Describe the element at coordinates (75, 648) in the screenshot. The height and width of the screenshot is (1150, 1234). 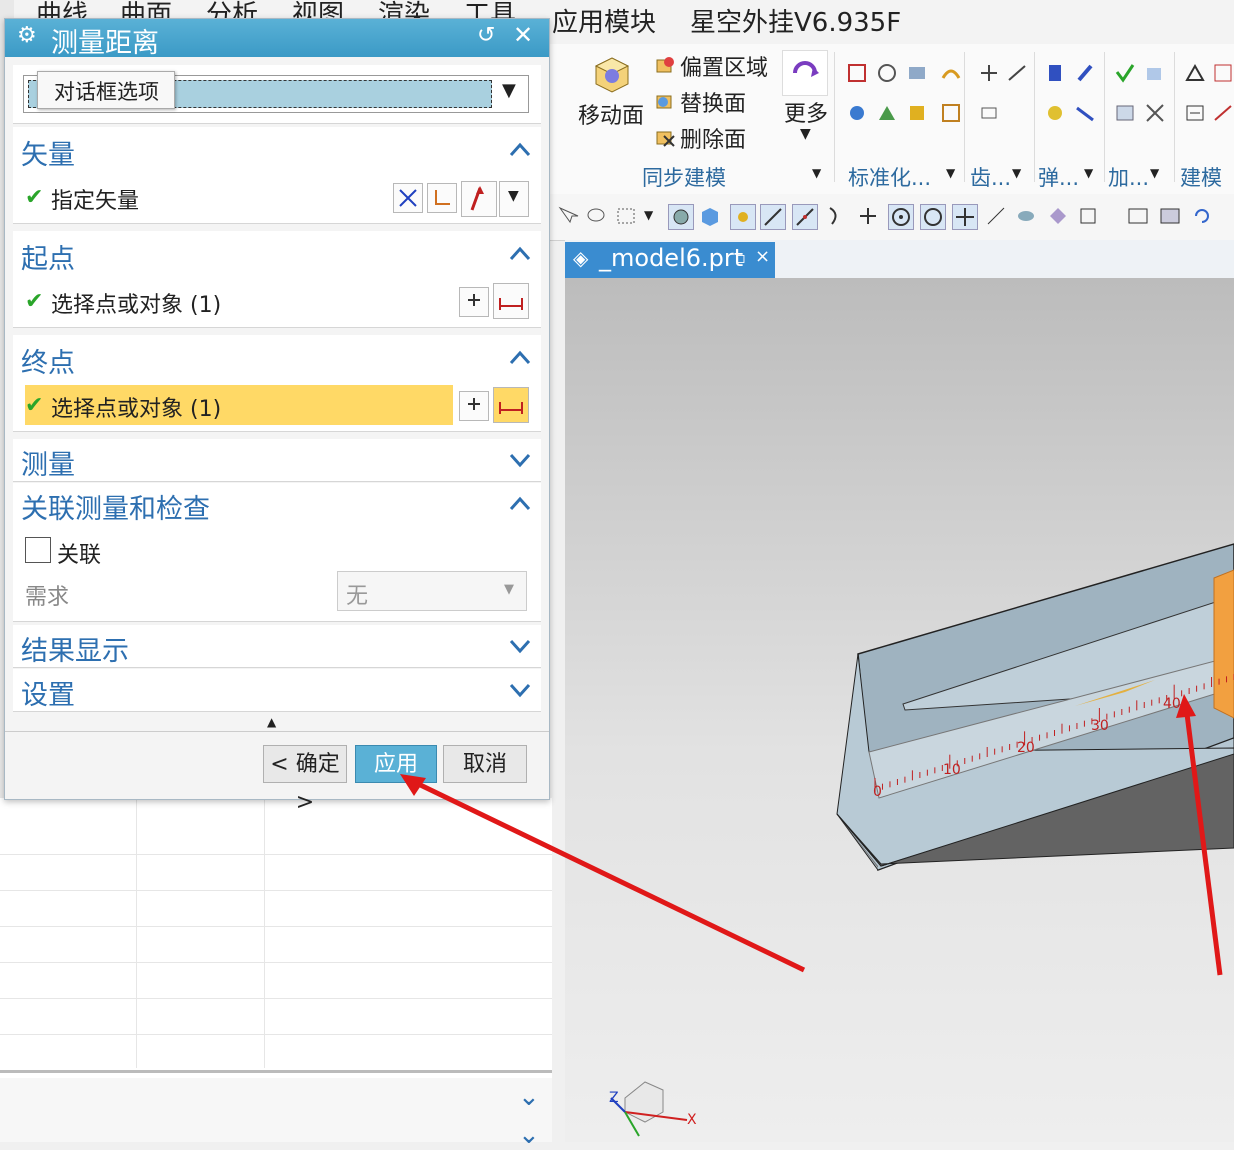
I see `result-section-title: 结果显示` at that location.